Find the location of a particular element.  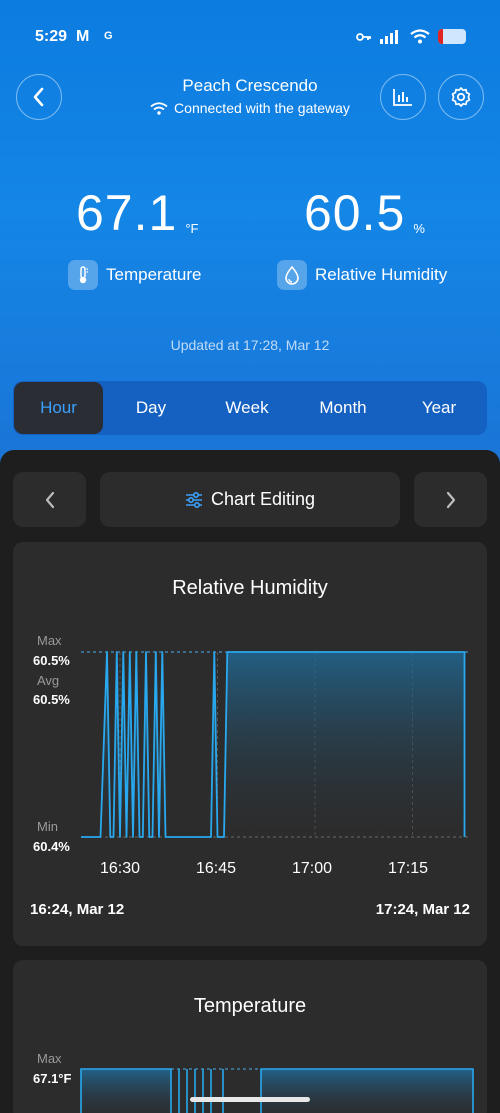

humidity-chart-title: Relative Humidity is located at coordinates (250, 588).